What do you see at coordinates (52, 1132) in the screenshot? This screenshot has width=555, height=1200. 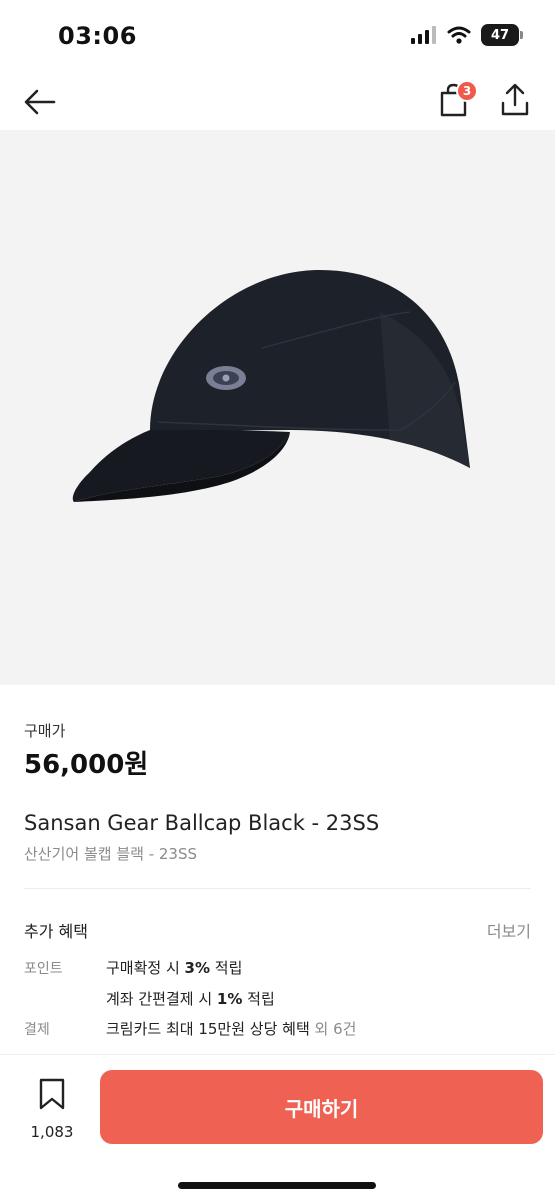 I see `bookmark-count: 1,083` at bounding box center [52, 1132].